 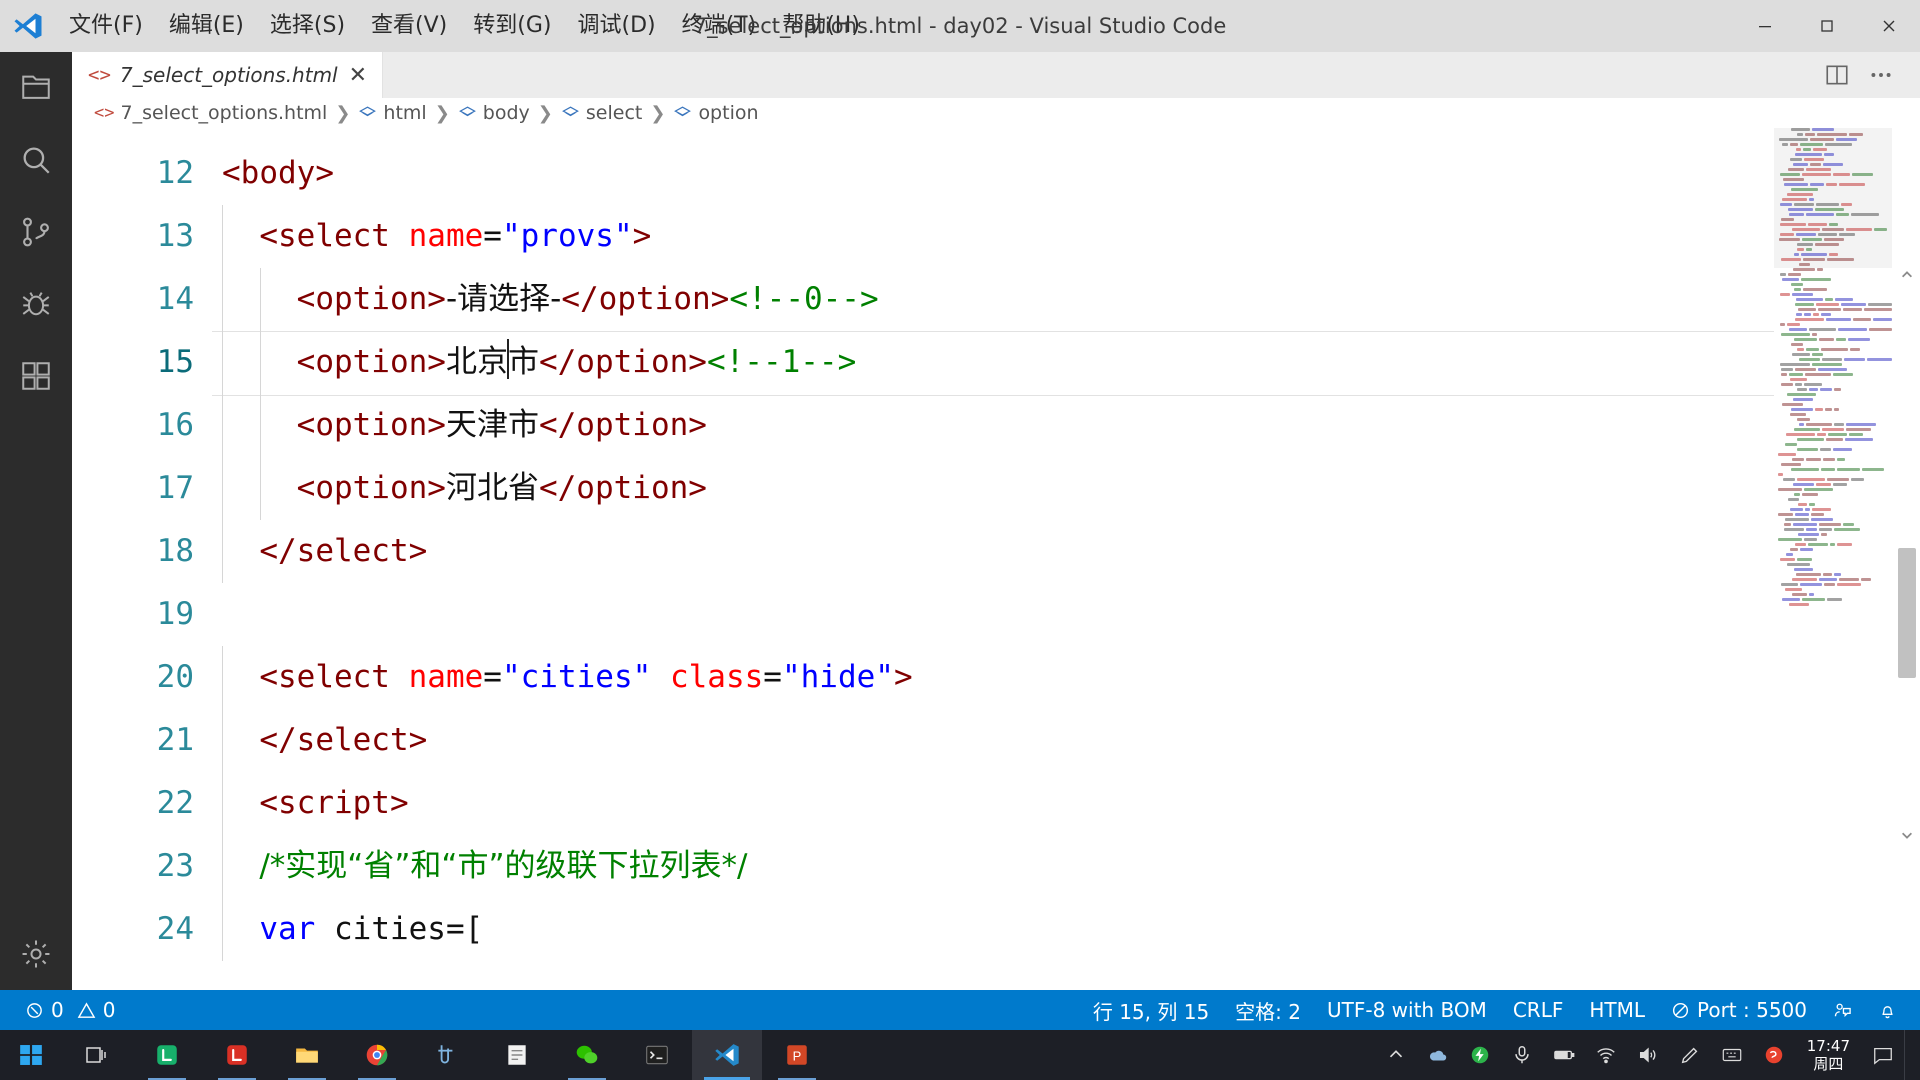 I want to click on status-eol: CRLF, so click(x=1538, y=1010).